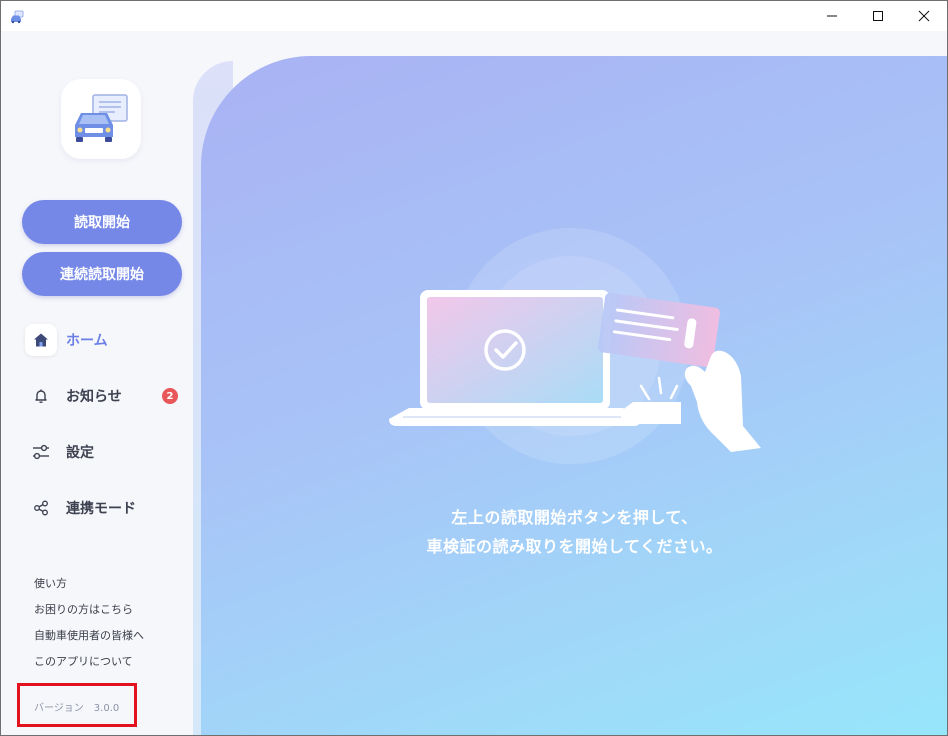 This screenshot has height=736, width=948. I want to click on close-button, so click(924, 16).